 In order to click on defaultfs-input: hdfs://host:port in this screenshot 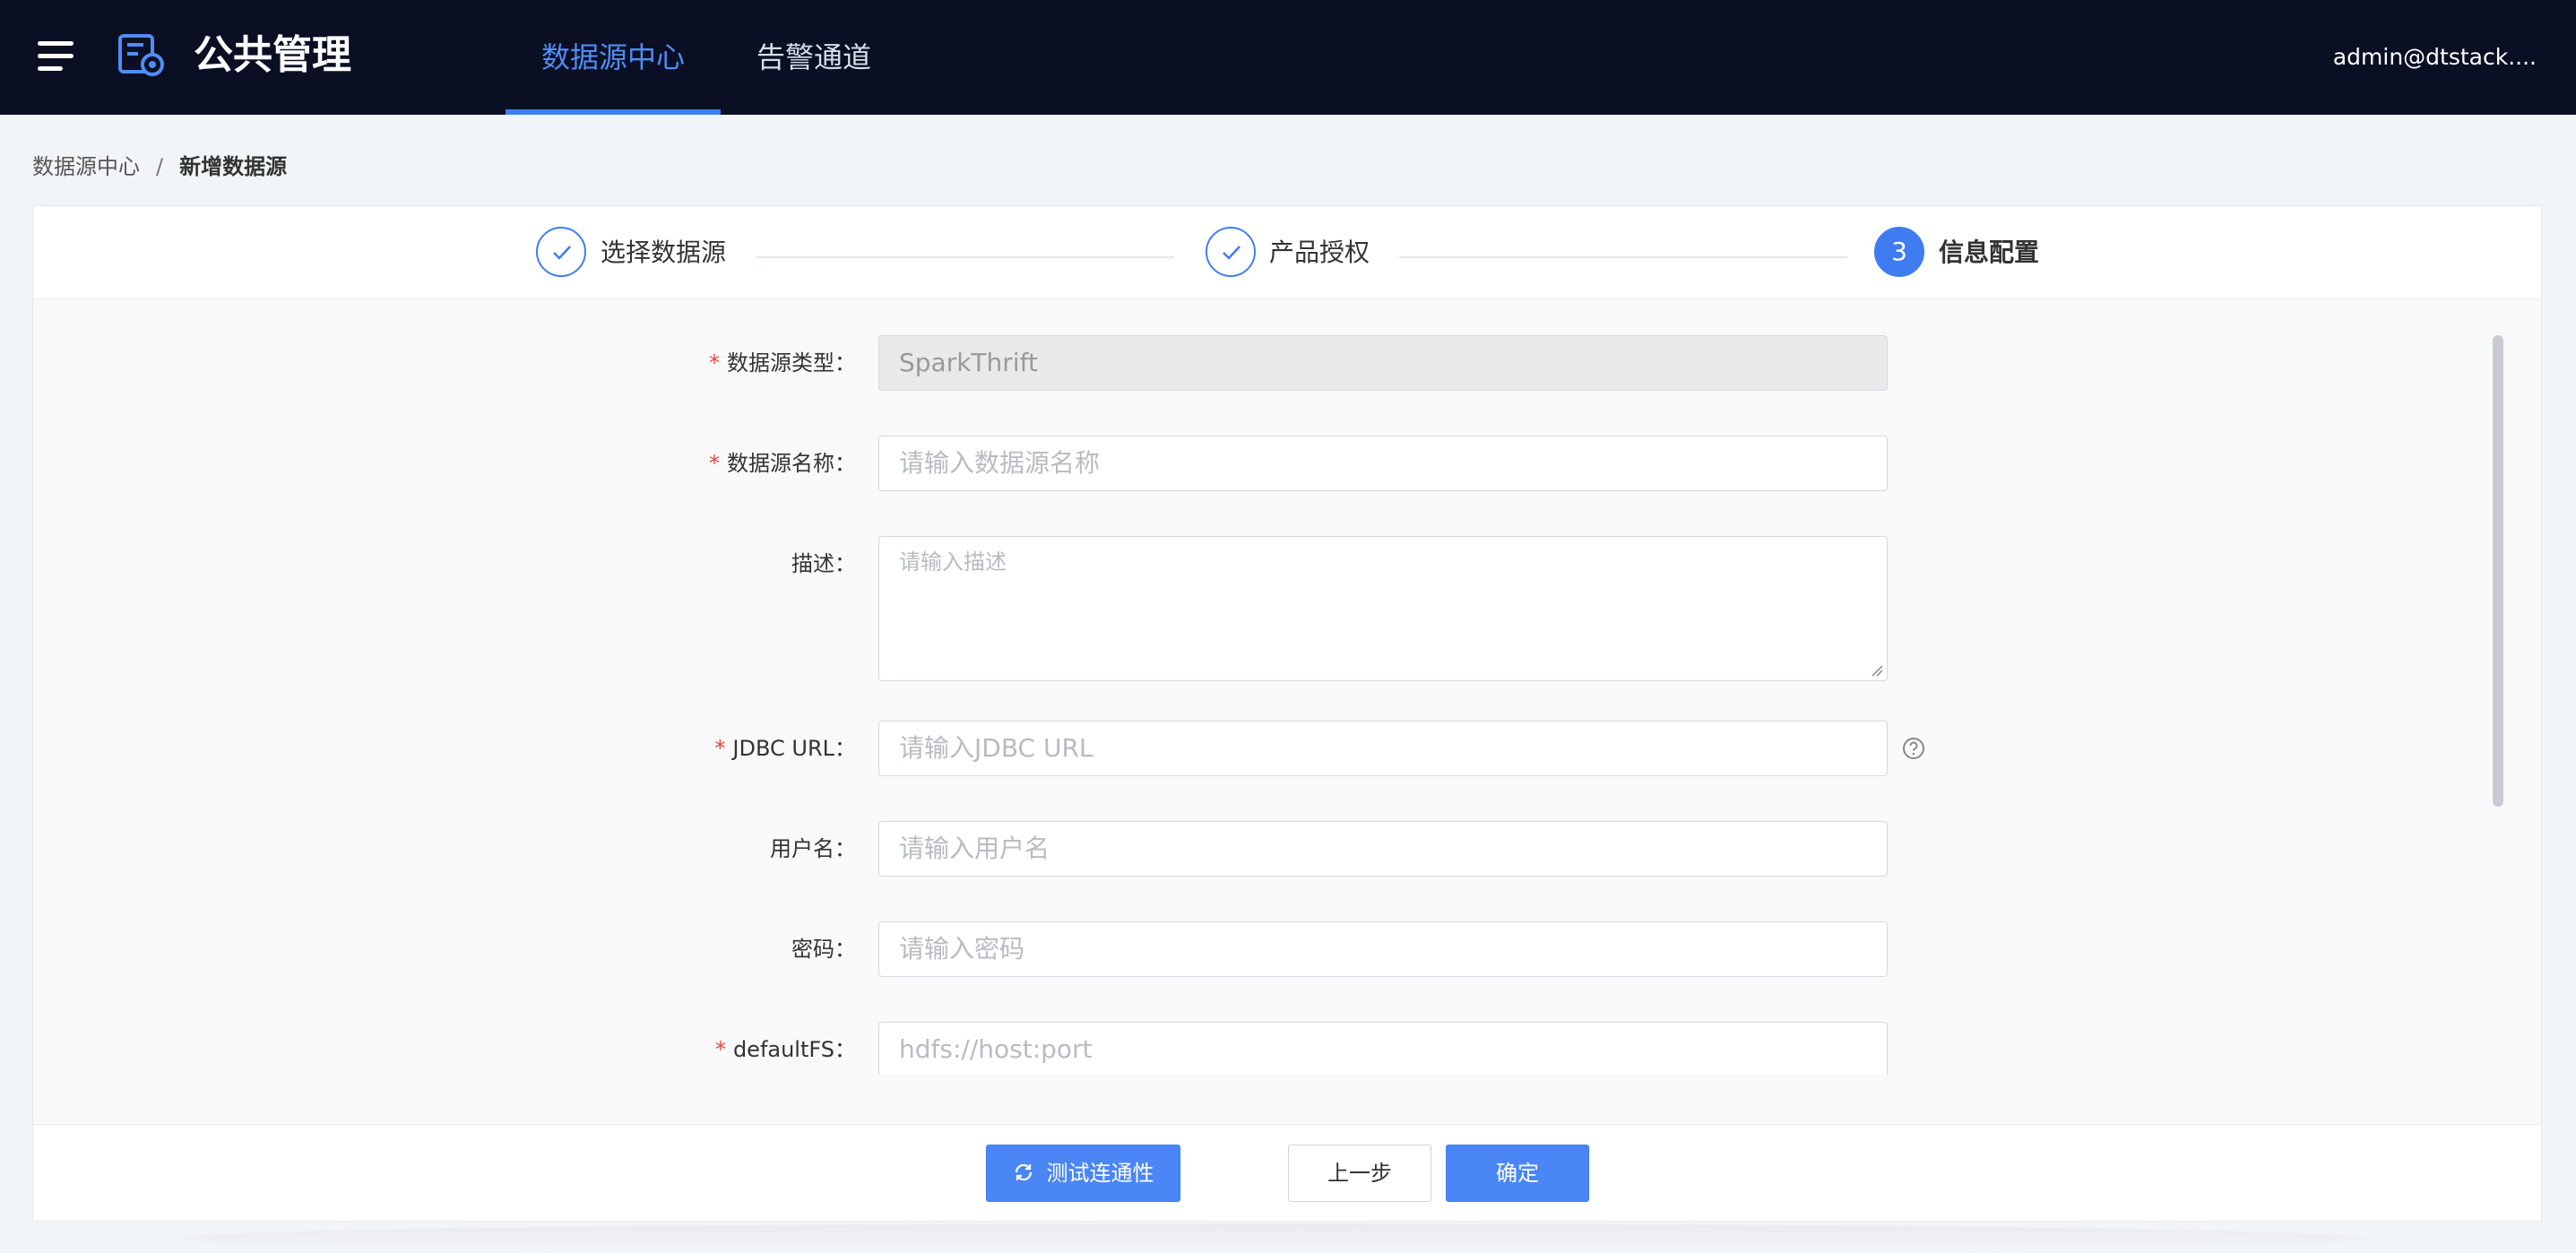, I will do `click(1383, 1048)`.